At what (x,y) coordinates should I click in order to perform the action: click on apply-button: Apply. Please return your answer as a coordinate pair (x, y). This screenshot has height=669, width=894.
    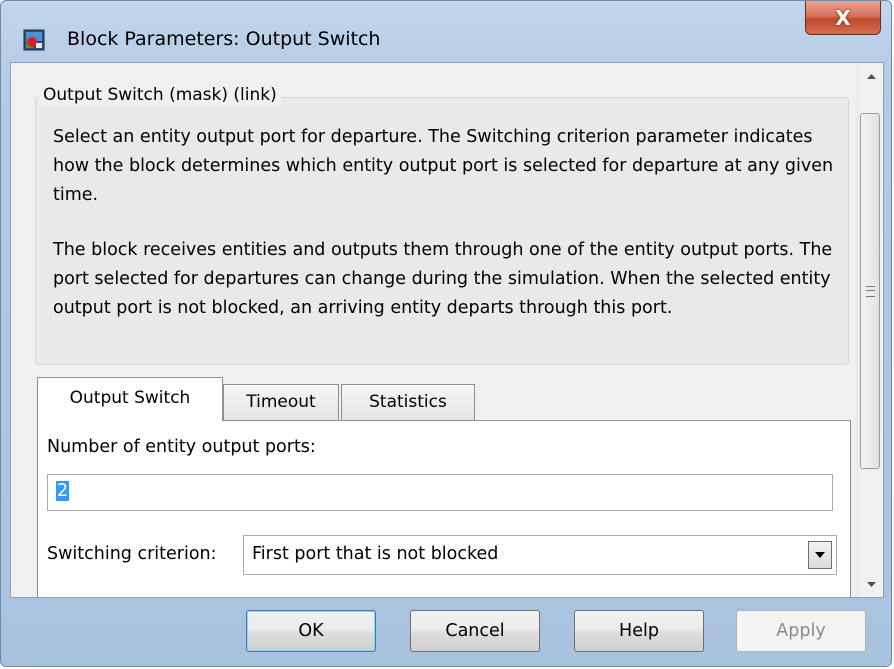
    Looking at the image, I should click on (801, 631).